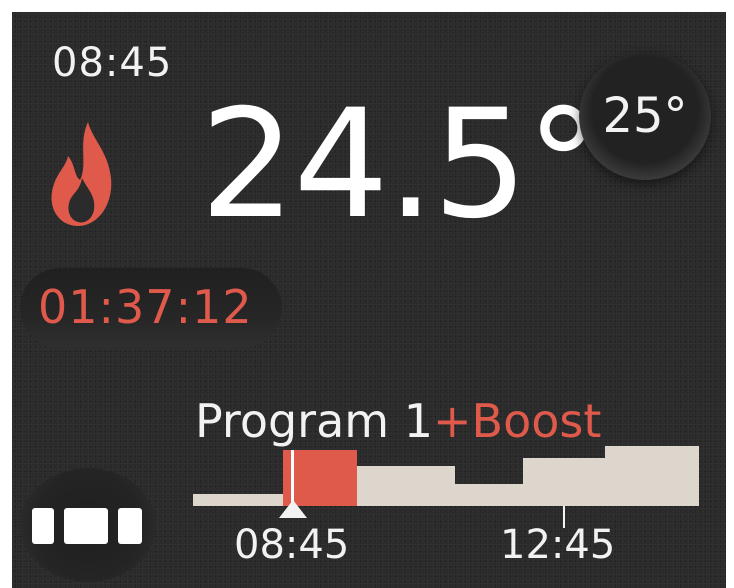 The image size is (734, 588). I want to click on program-name: Program 1, so click(314, 421).